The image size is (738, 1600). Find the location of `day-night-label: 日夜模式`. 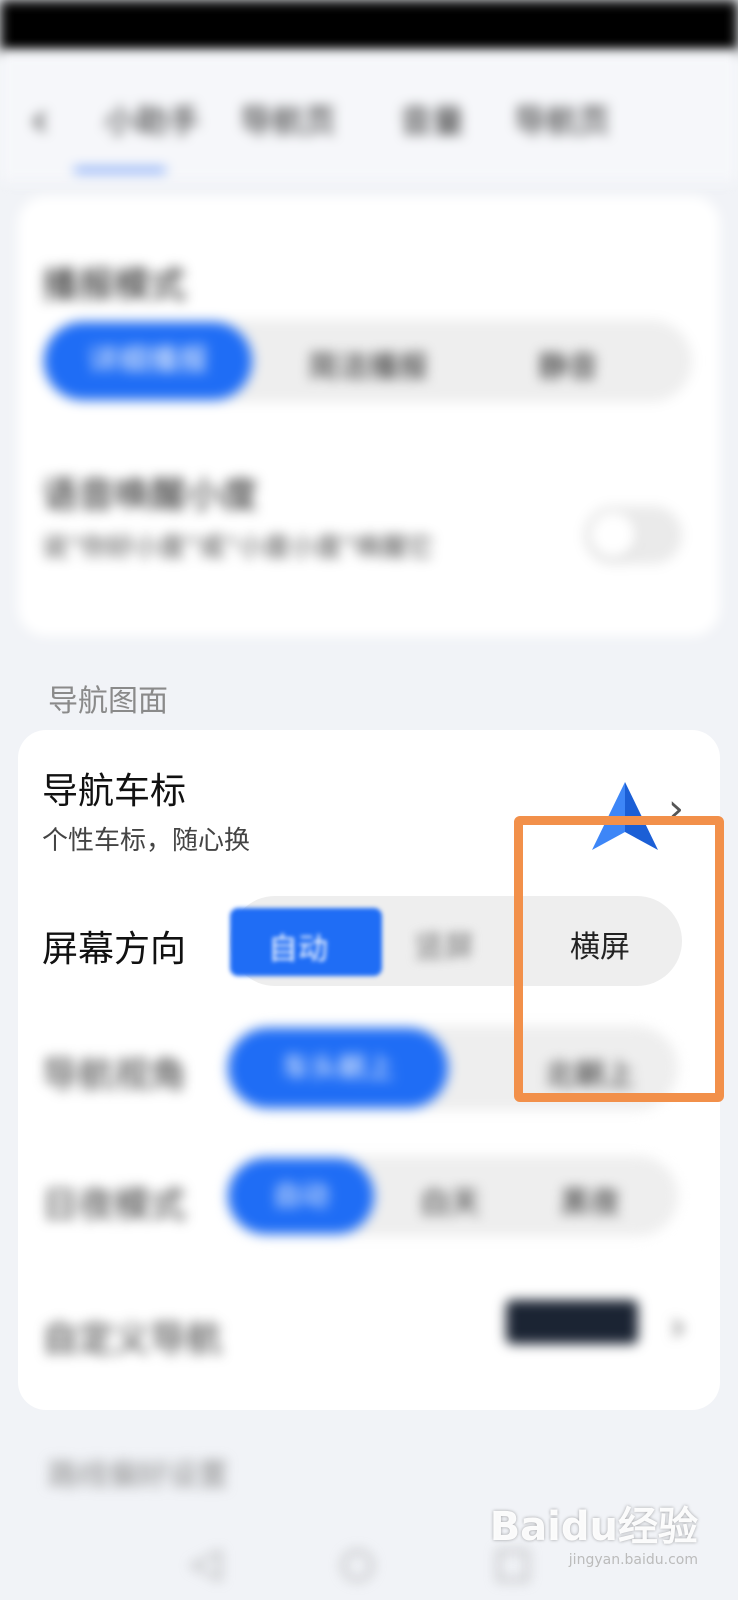

day-night-label: 日夜模式 is located at coordinates (114, 1205).